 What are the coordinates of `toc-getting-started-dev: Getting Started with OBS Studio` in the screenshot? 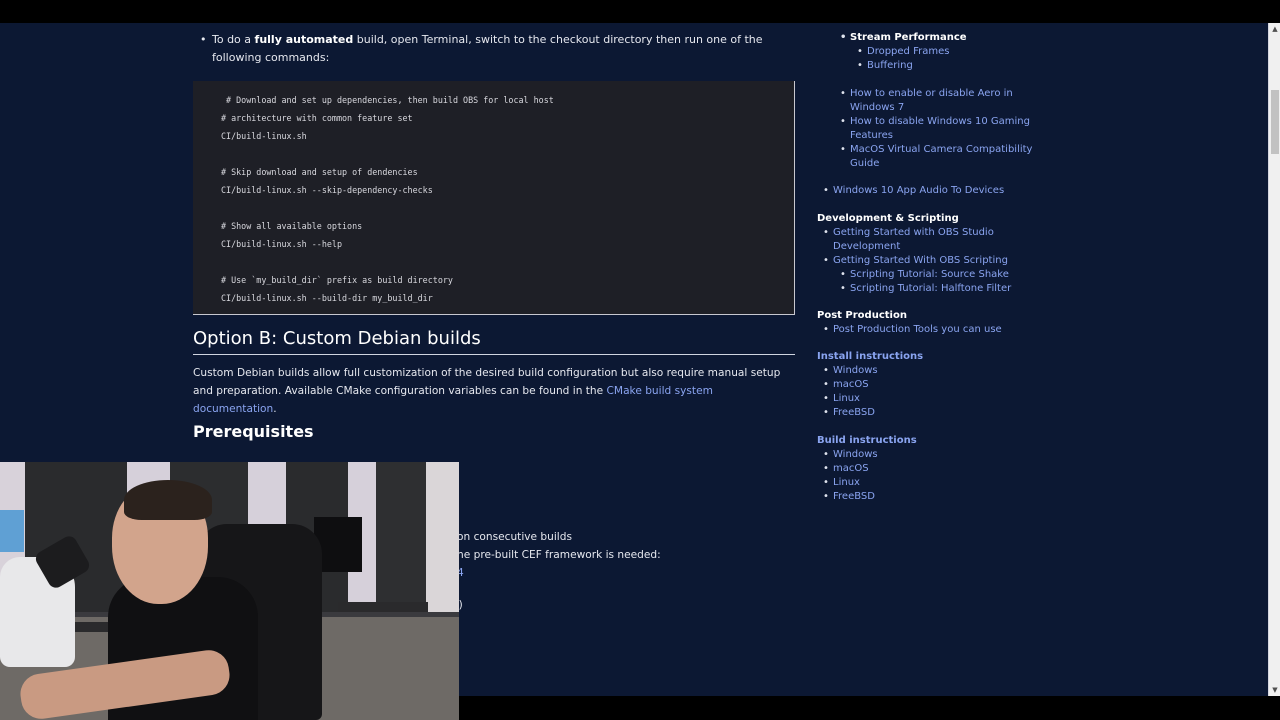 It's located at (908, 233).